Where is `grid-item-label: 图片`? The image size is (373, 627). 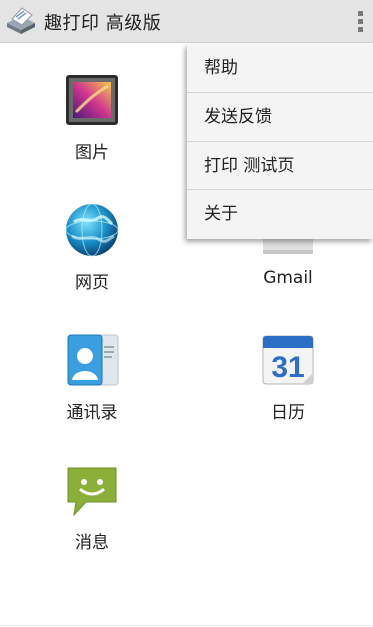
grid-item-label: 图片 is located at coordinates (92, 153).